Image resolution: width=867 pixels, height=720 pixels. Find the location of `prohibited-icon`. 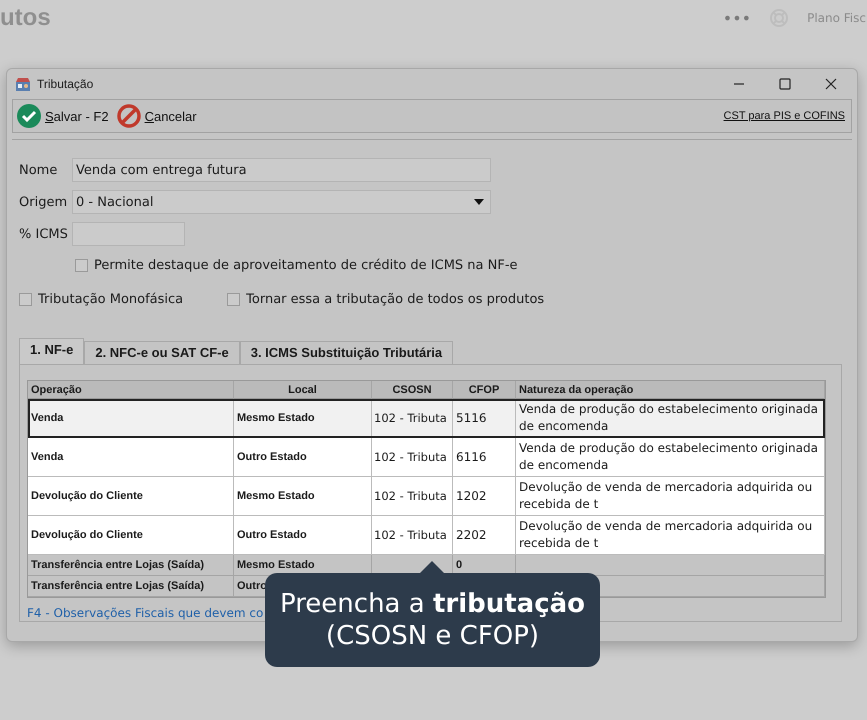

prohibited-icon is located at coordinates (128, 116).